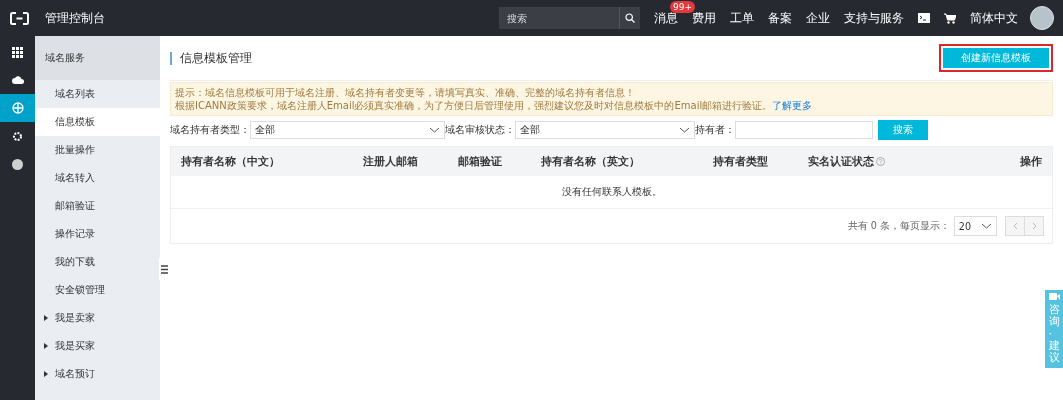 The height and width of the screenshot is (400, 1063). Describe the element at coordinates (230, 161) in the screenshot. I see `column-header: 持有者名称（中文）` at that location.